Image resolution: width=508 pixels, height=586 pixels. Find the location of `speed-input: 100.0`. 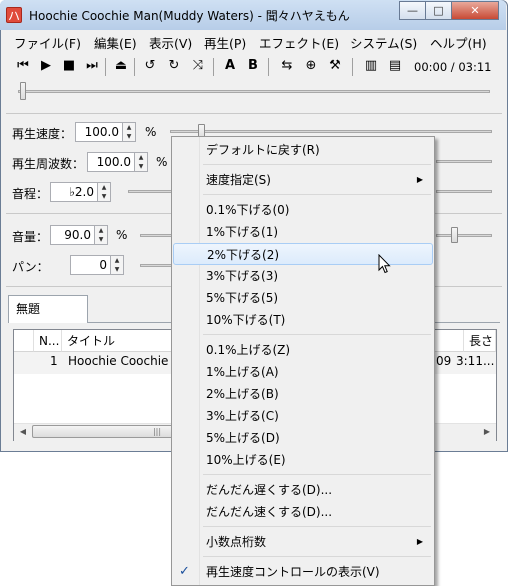

speed-input: 100.0 is located at coordinates (99, 132).